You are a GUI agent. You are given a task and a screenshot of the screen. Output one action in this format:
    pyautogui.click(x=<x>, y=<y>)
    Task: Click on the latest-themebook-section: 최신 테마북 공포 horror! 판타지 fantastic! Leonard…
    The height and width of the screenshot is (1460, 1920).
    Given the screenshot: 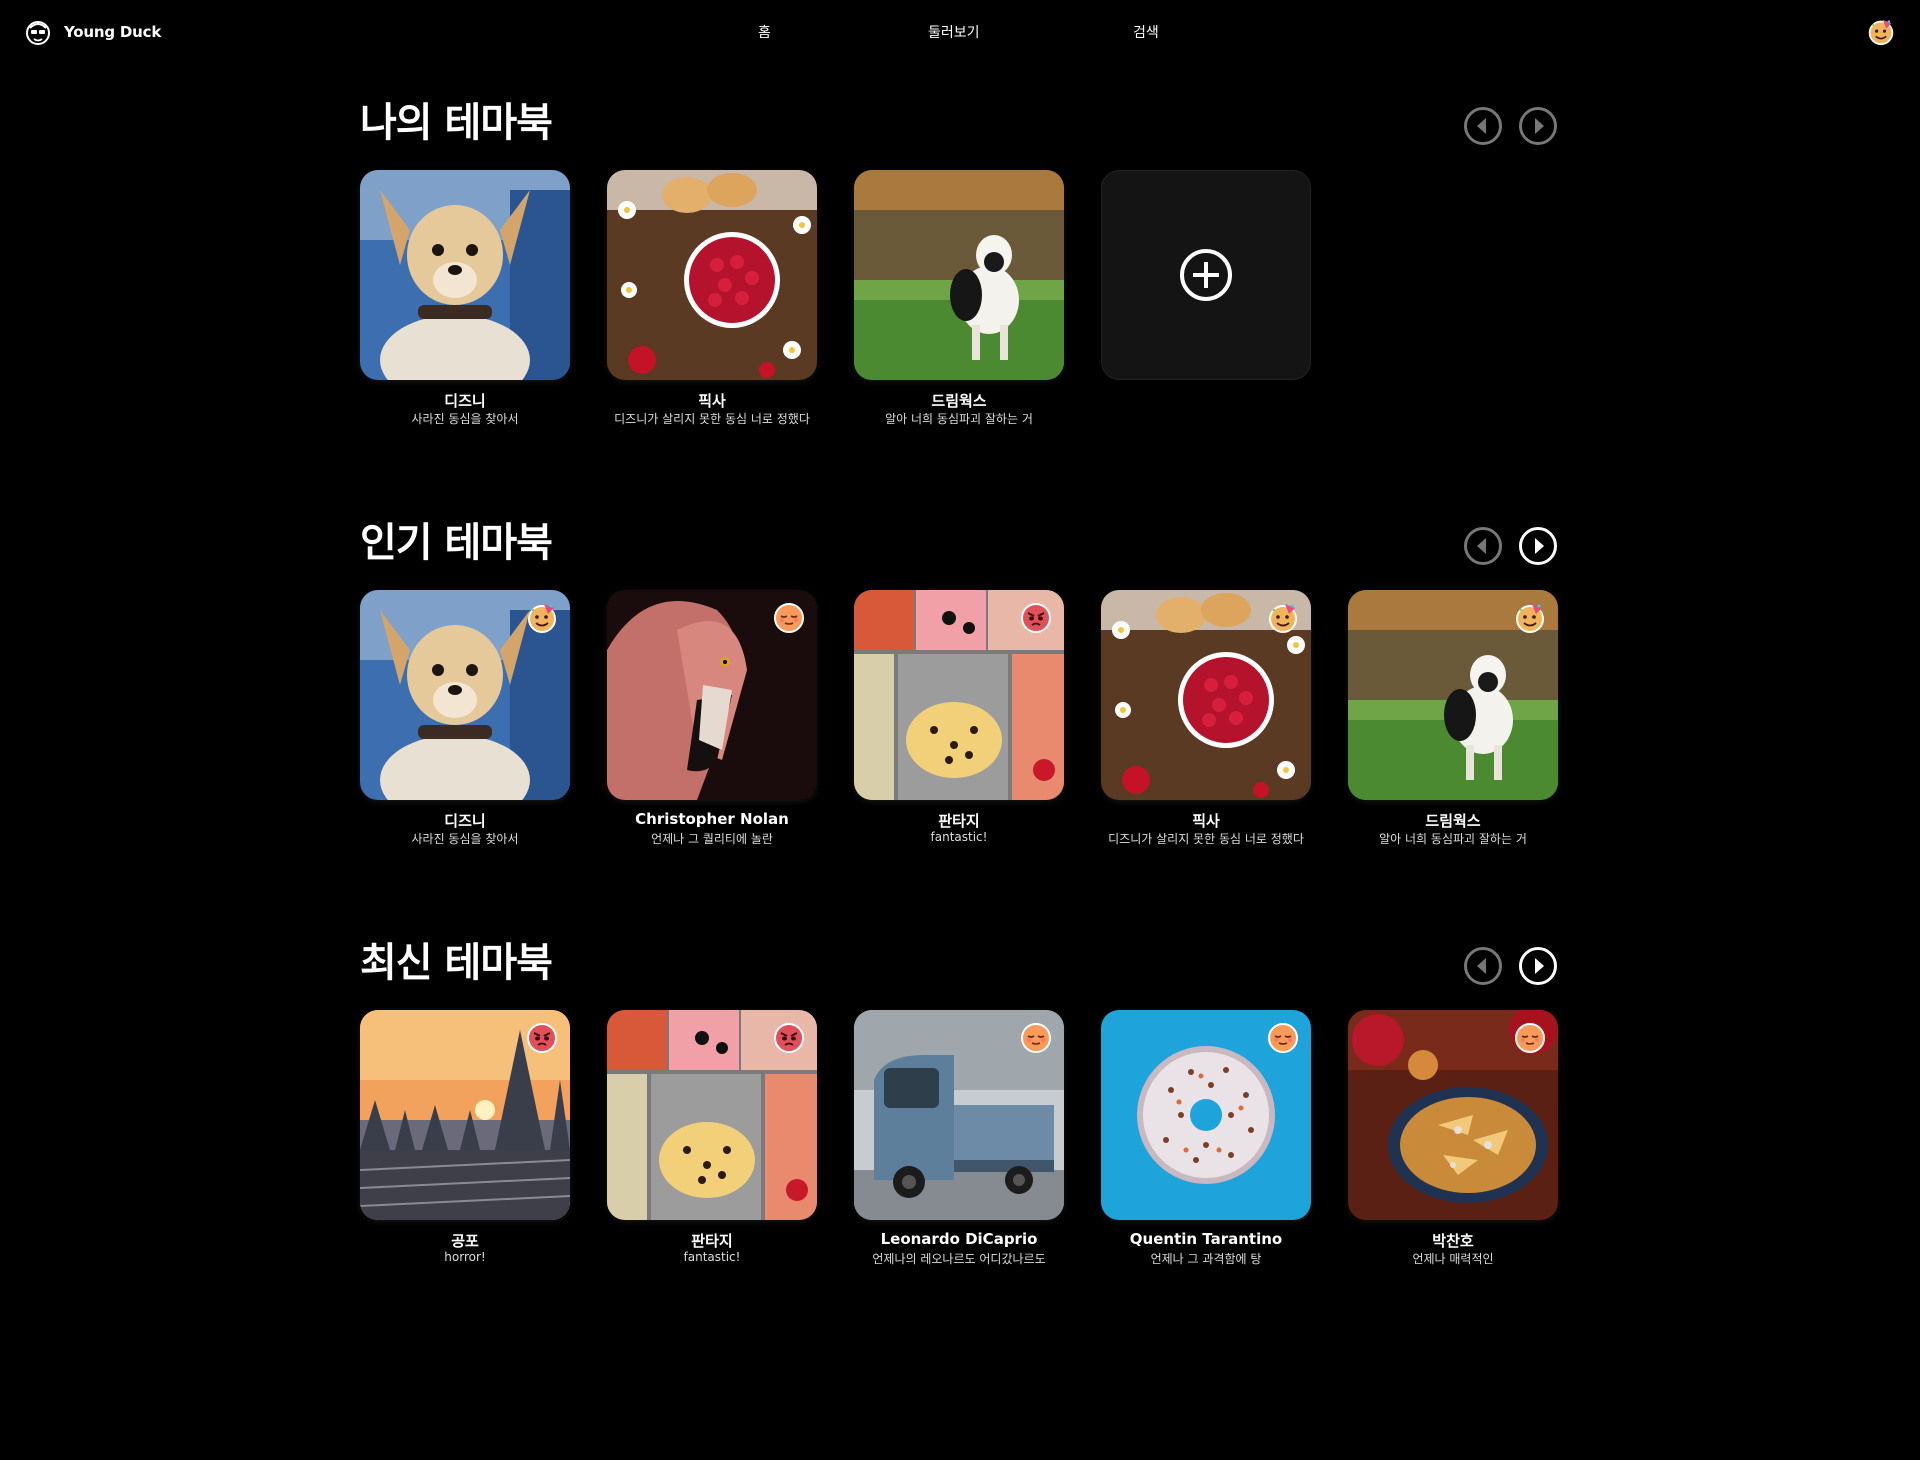 What is the action you would take?
    pyautogui.click(x=960, y=1100)
    